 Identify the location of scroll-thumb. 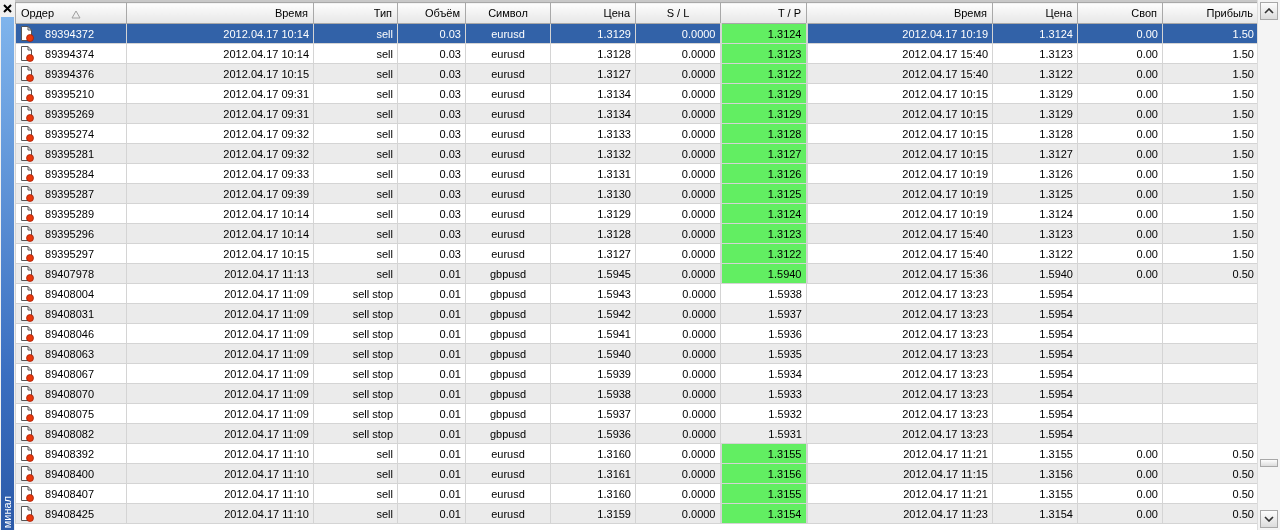
(1269, 463).